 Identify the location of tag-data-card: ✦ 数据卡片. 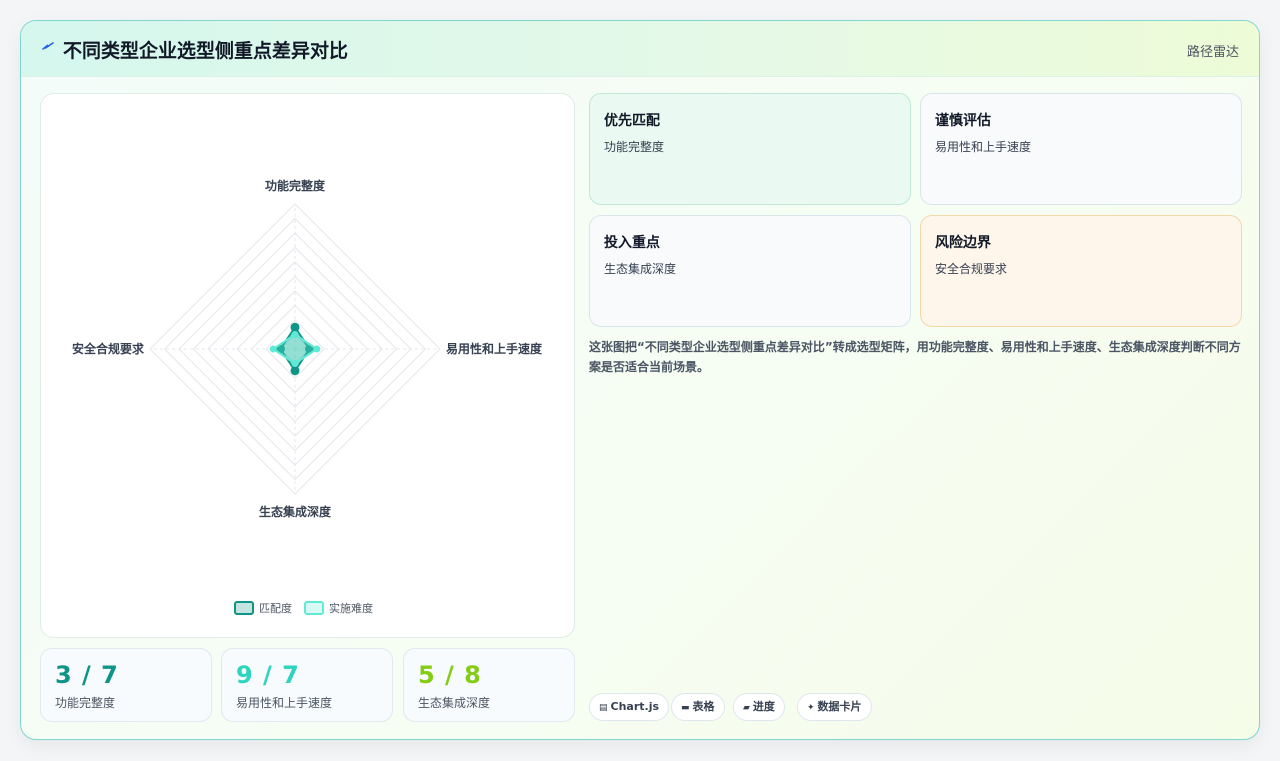
(834, 707).